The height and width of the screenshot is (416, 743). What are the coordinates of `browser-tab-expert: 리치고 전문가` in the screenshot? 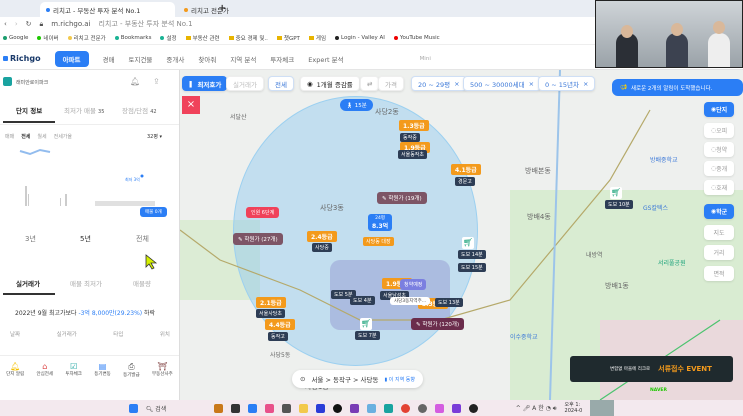 It's located at (243, 9).